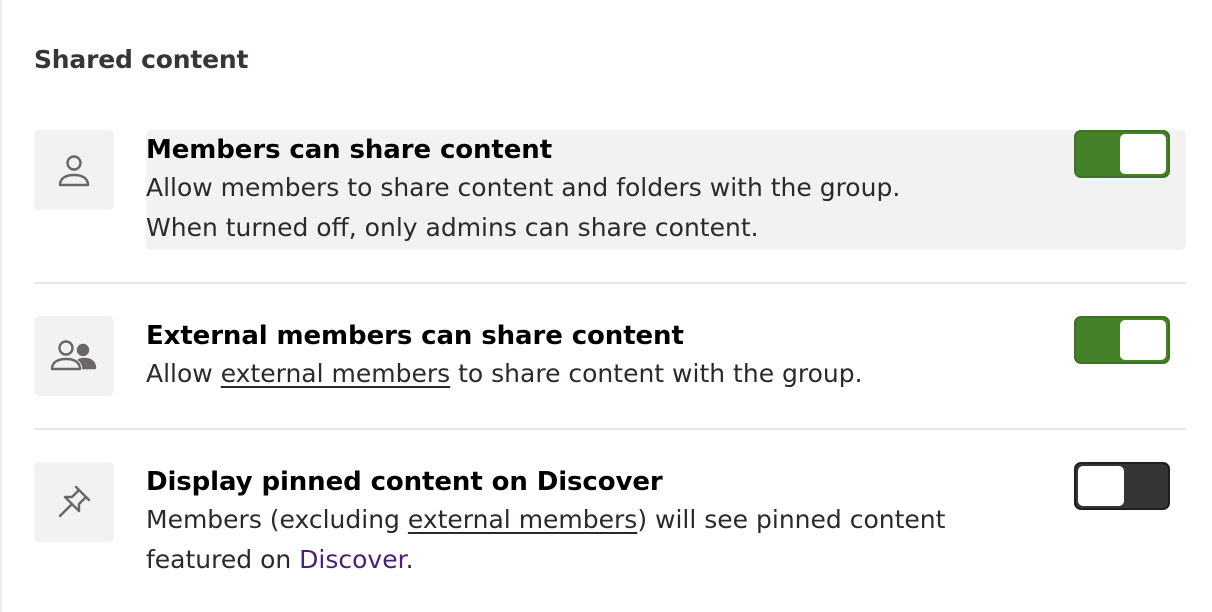 The width and height of the screenshot is (1212, 612). Describe the element at coordinates (415, 336) in the screenshot. I see `setting-title: External members can share content` at that location.